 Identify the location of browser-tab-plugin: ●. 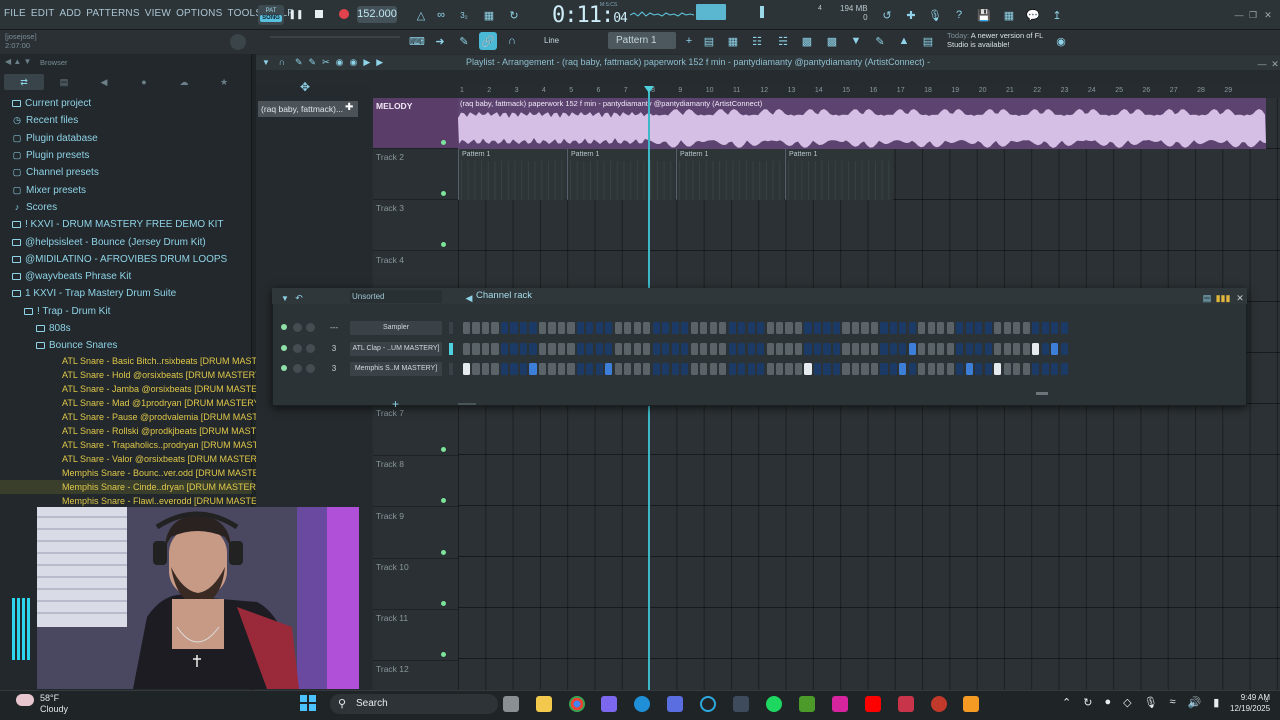
(144, 82).